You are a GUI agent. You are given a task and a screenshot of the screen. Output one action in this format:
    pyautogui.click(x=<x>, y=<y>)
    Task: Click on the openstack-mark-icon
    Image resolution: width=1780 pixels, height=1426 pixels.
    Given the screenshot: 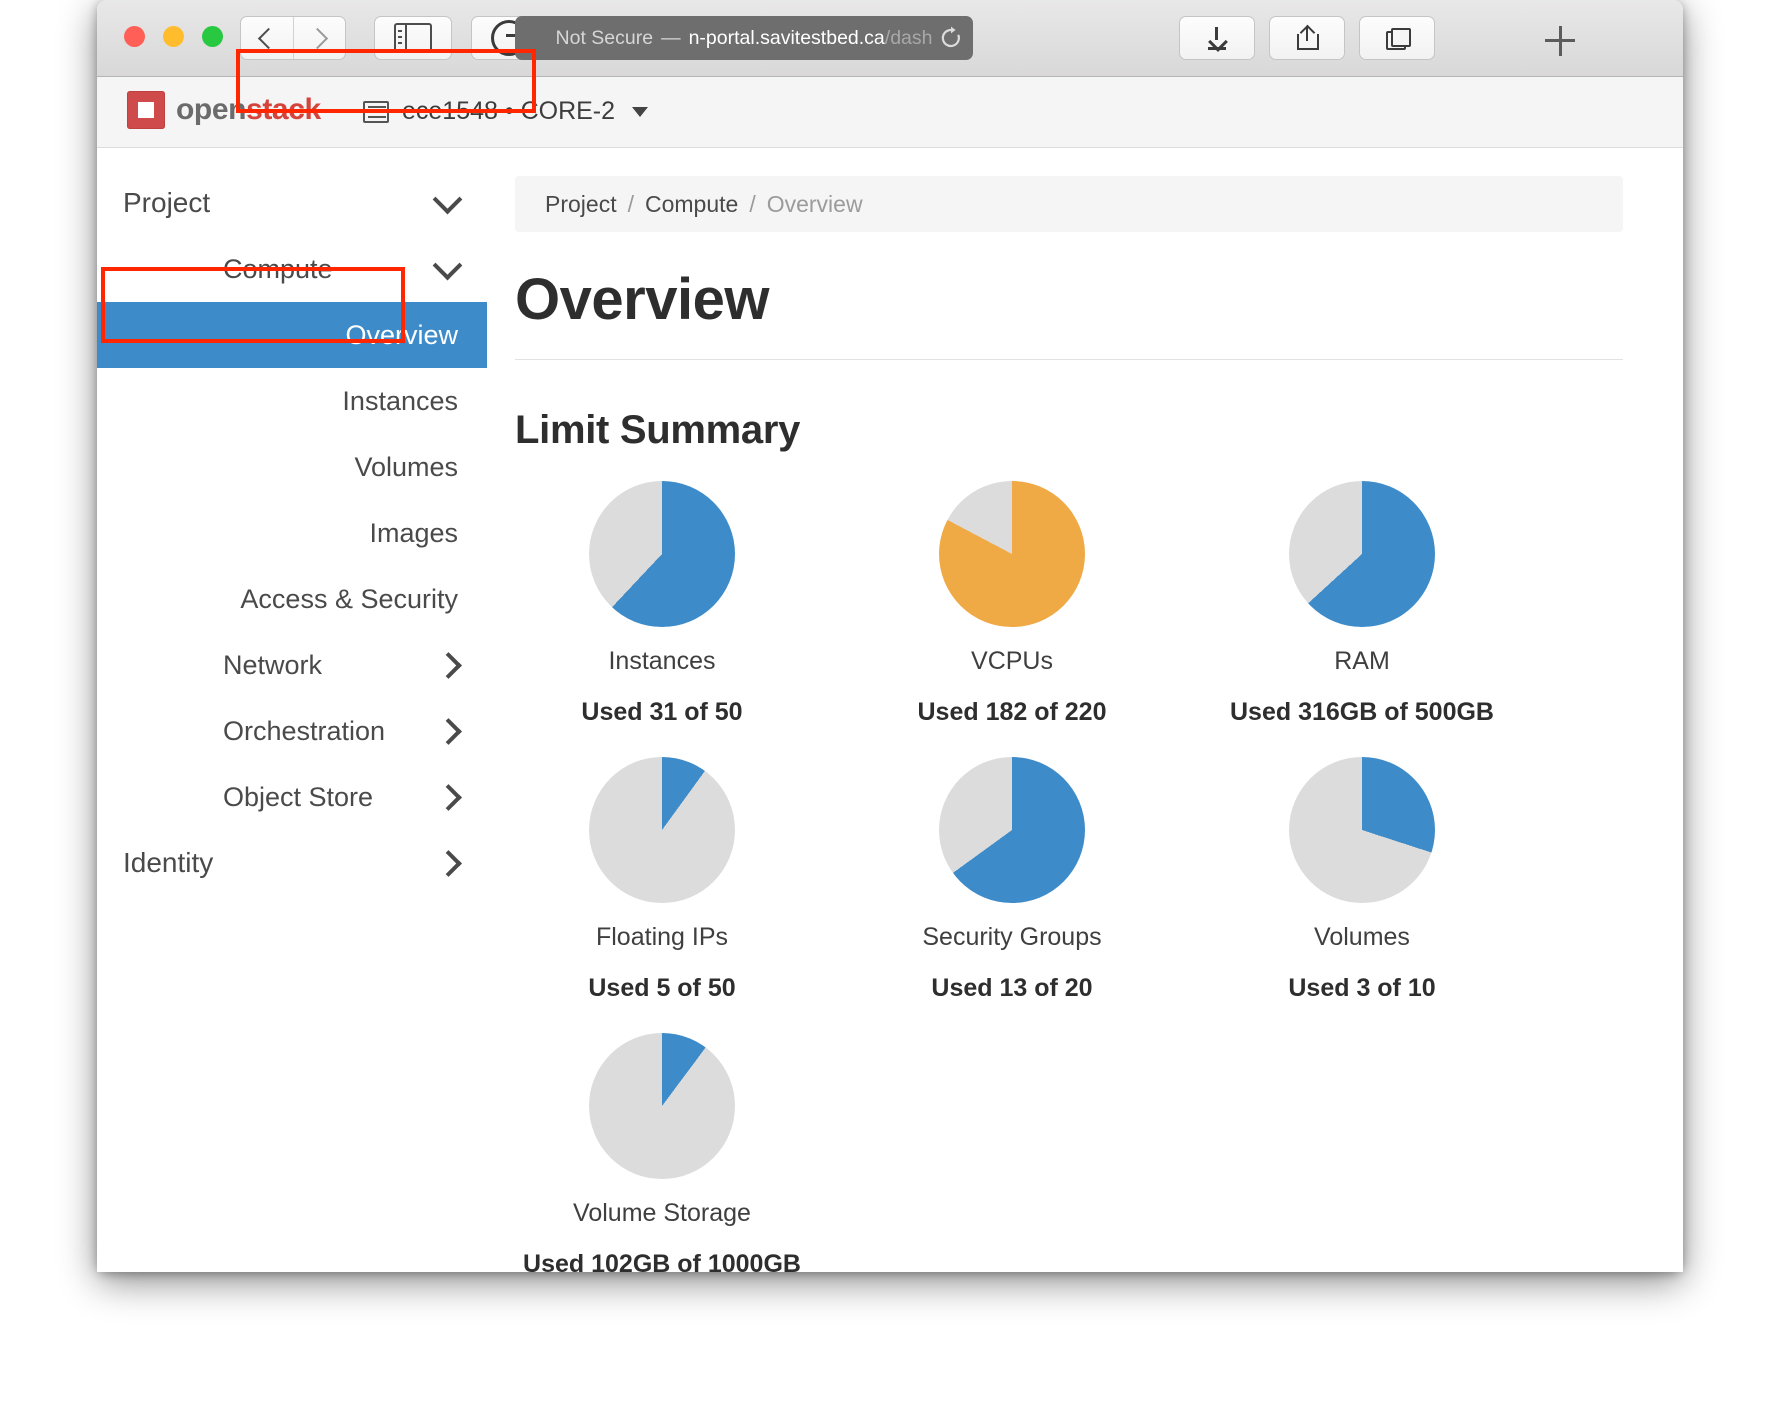 What is the action you would take?
    pyautogui.click(x=146, y=110)
    